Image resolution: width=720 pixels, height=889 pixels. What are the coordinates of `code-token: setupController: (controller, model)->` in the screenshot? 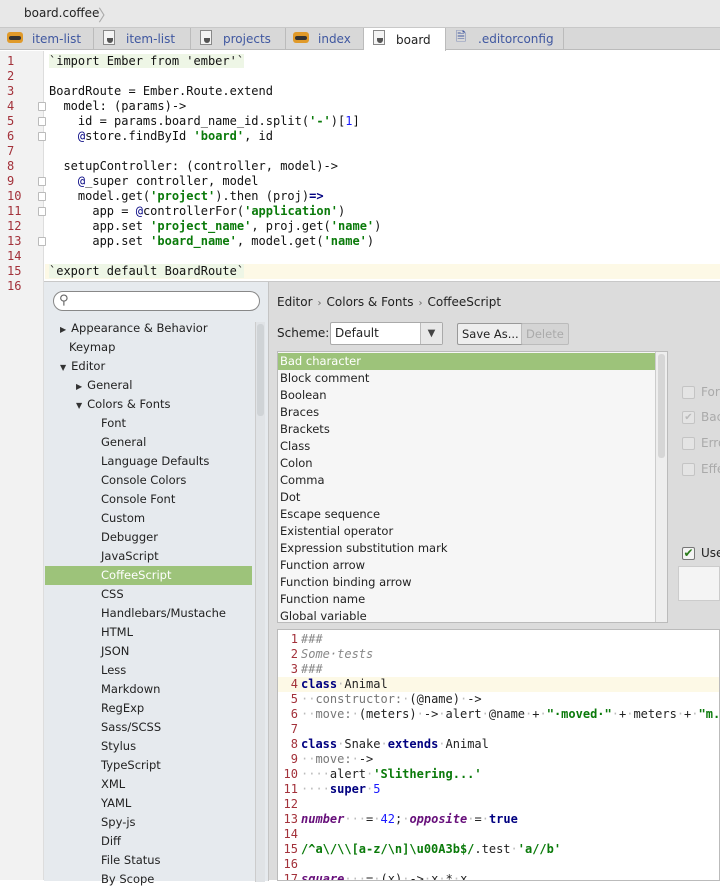 It's located at (193, 166).